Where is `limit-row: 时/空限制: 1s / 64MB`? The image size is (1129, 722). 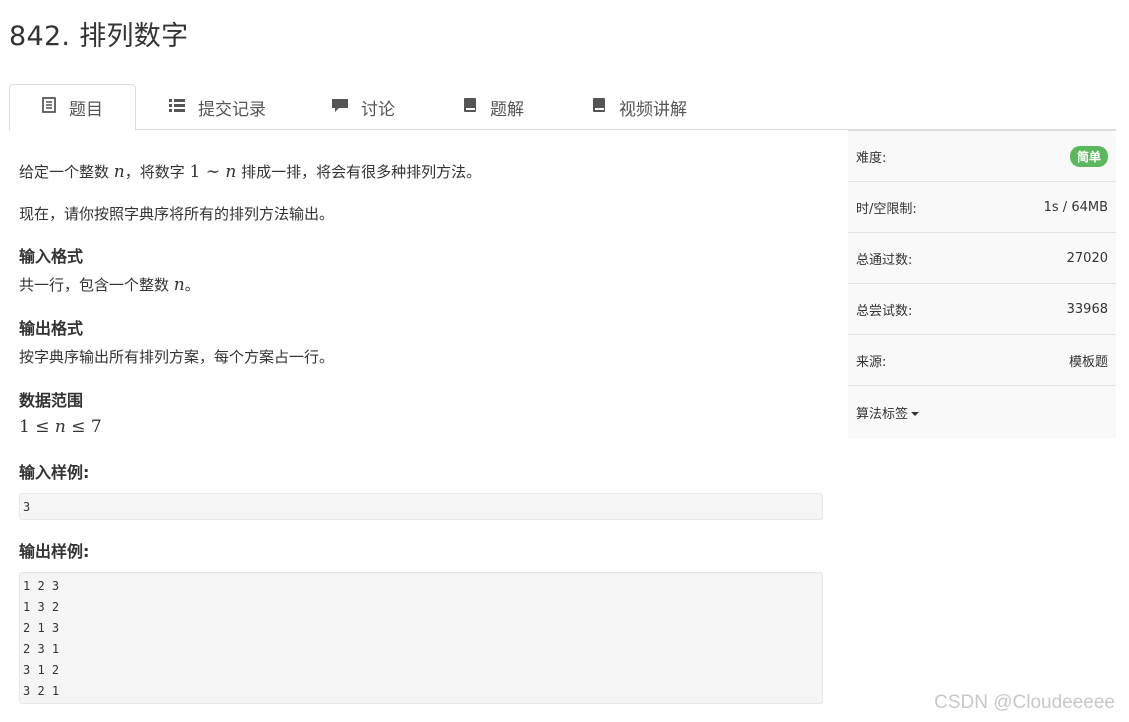
limit-row: 时/空限制: 1s / 64MB is located at coordinates (982, 207).